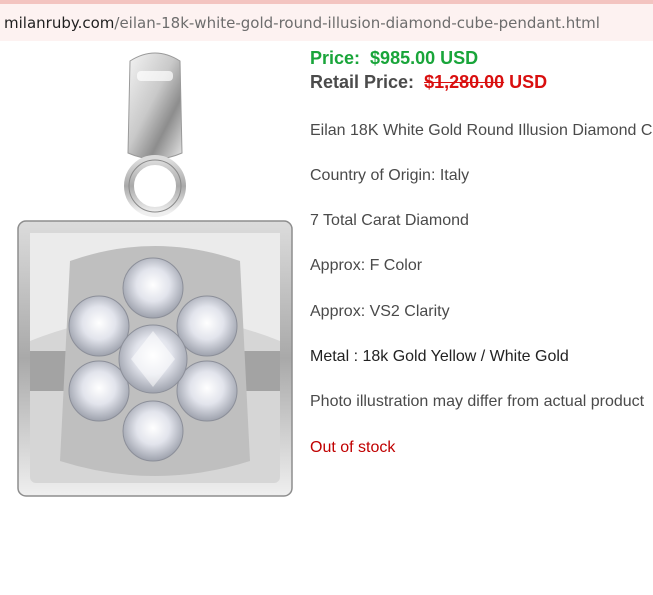  What do you see at coordinates (481, 59) in the screenshot?
I see `sale-price: Price: $985.00 USD` at bounding box center [481, 59].